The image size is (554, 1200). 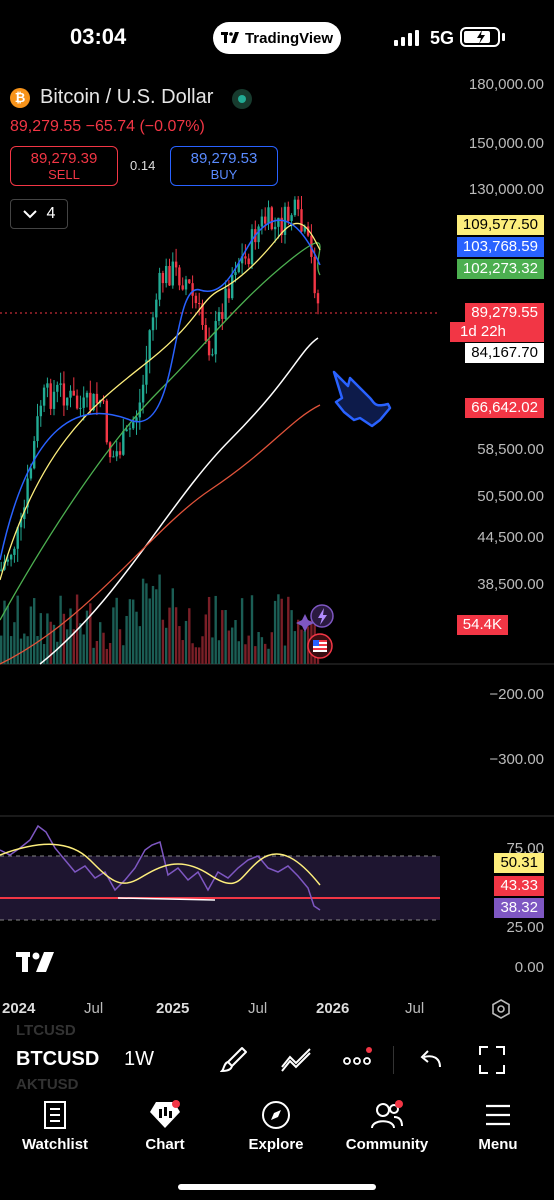 What do you see at coordinates (35, 962) in the screenshot?
I see `tradingview-watermark-icon` at bounding box center [35, 962].